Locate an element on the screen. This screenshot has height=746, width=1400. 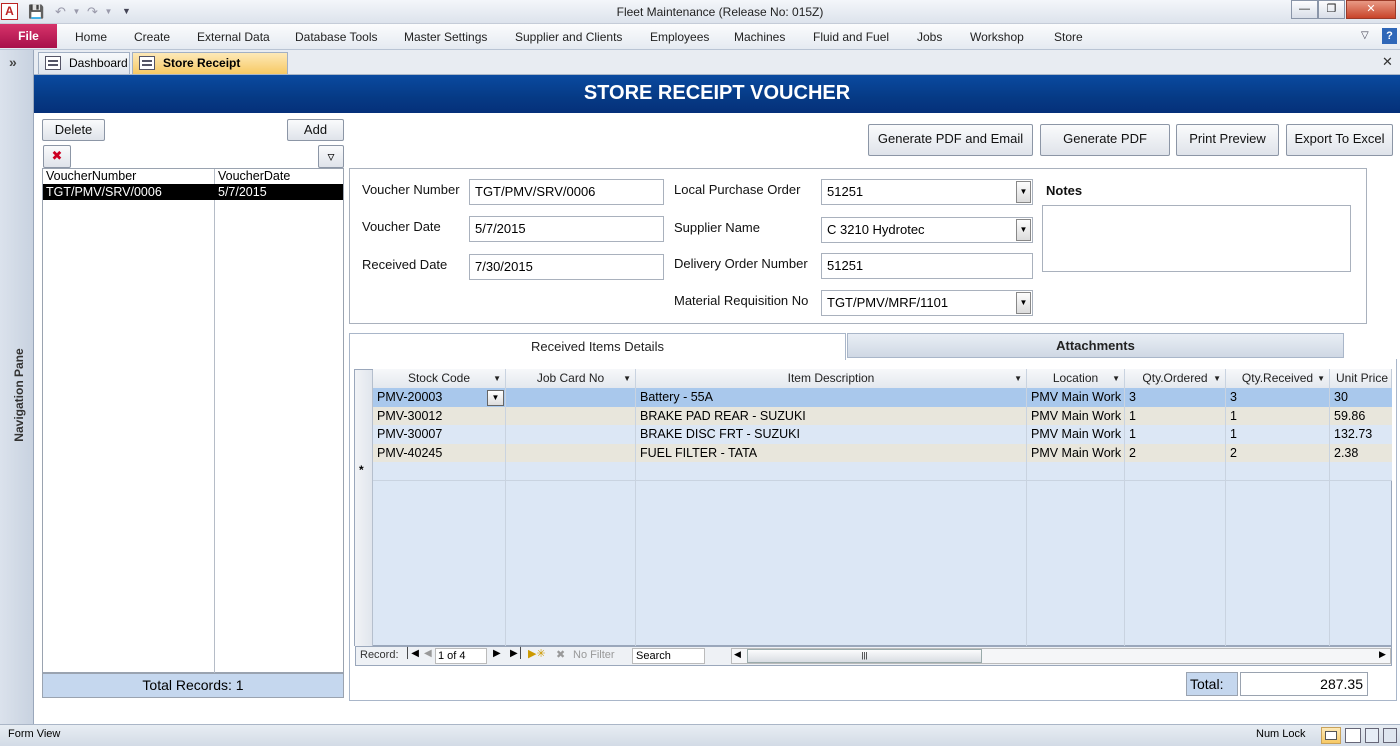
column-header-qty-ordered: Qty.Ordered ▼ is located at coordinates (1175, 378).